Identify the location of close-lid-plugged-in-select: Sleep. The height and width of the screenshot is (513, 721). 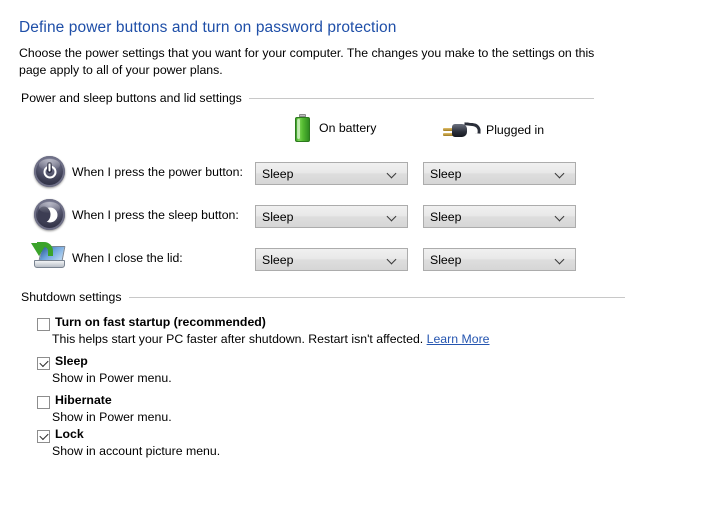
(499, 259).